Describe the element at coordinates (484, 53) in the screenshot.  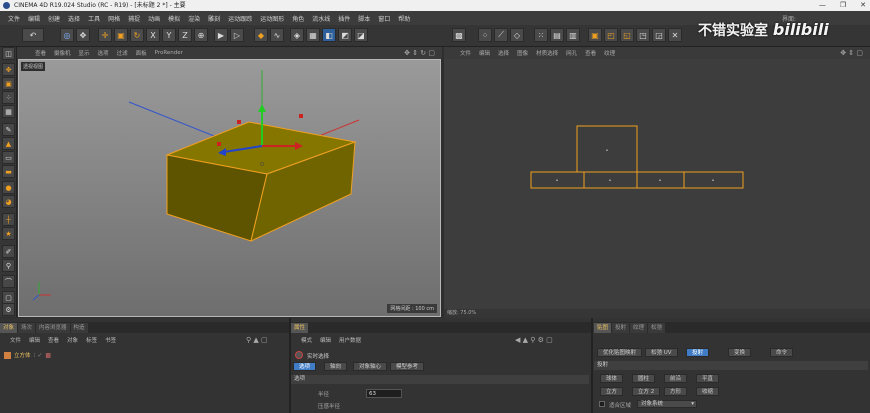
I see `uv-menu-edit: 编辑` at that location.